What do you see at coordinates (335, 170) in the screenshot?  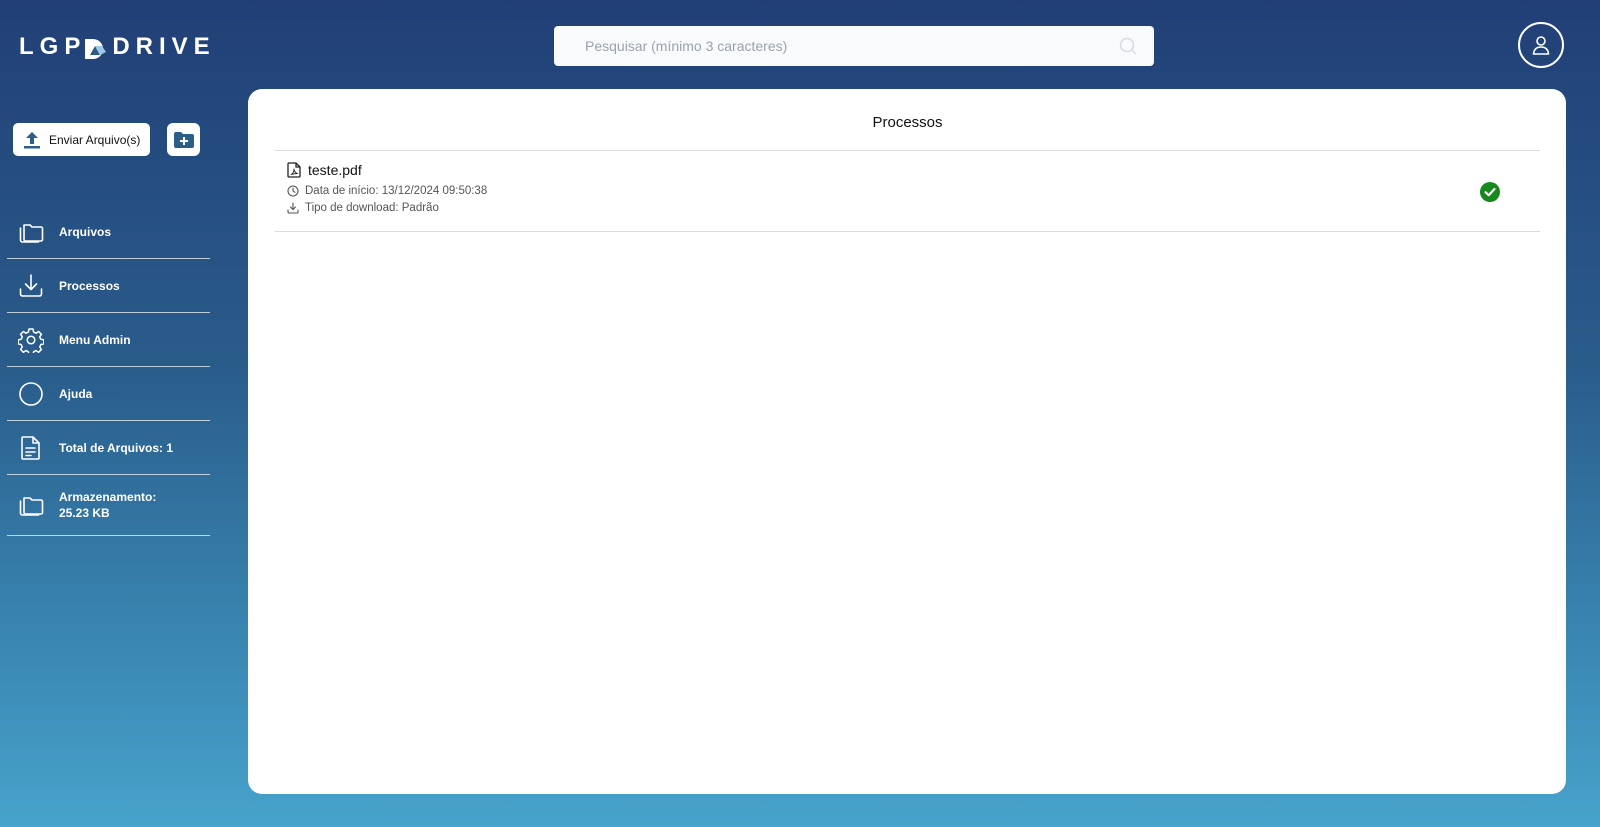 I see `process-file-name: teste.pdf` at bounding box center [335, 170].